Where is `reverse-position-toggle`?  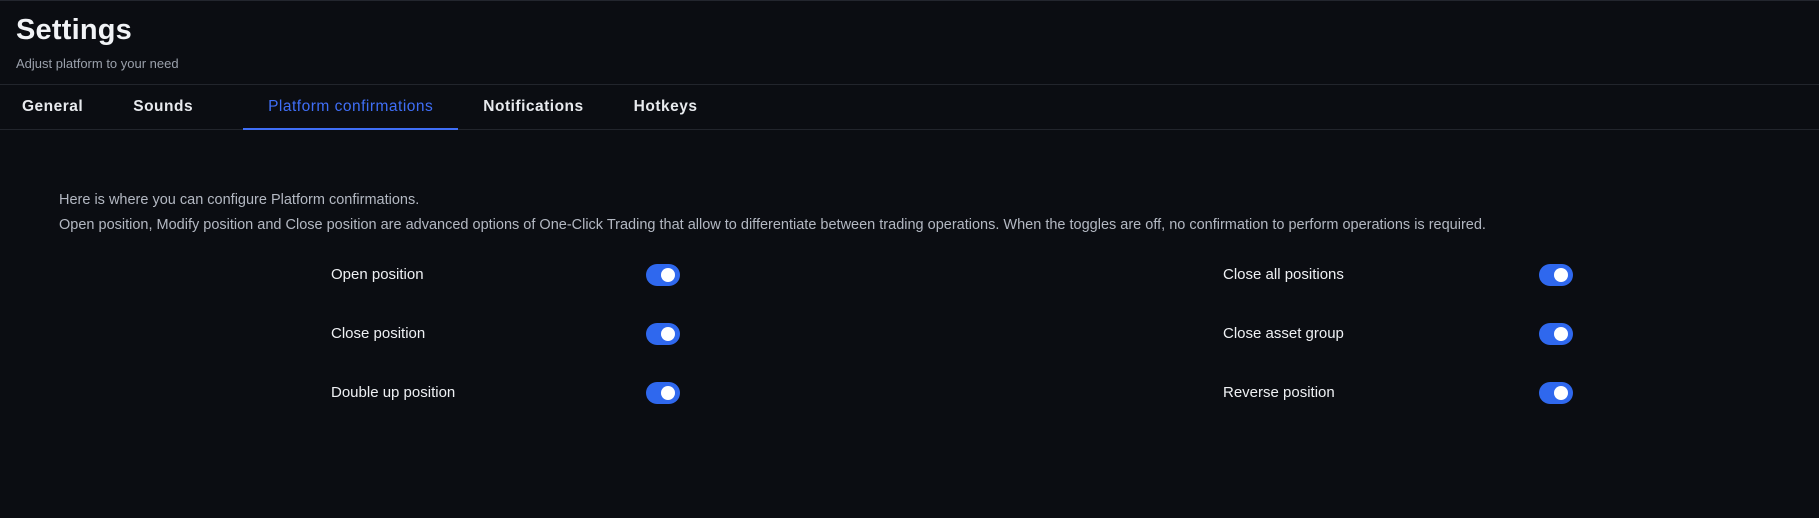
reverse-position-toggle is located at coordinates (1556, 393).